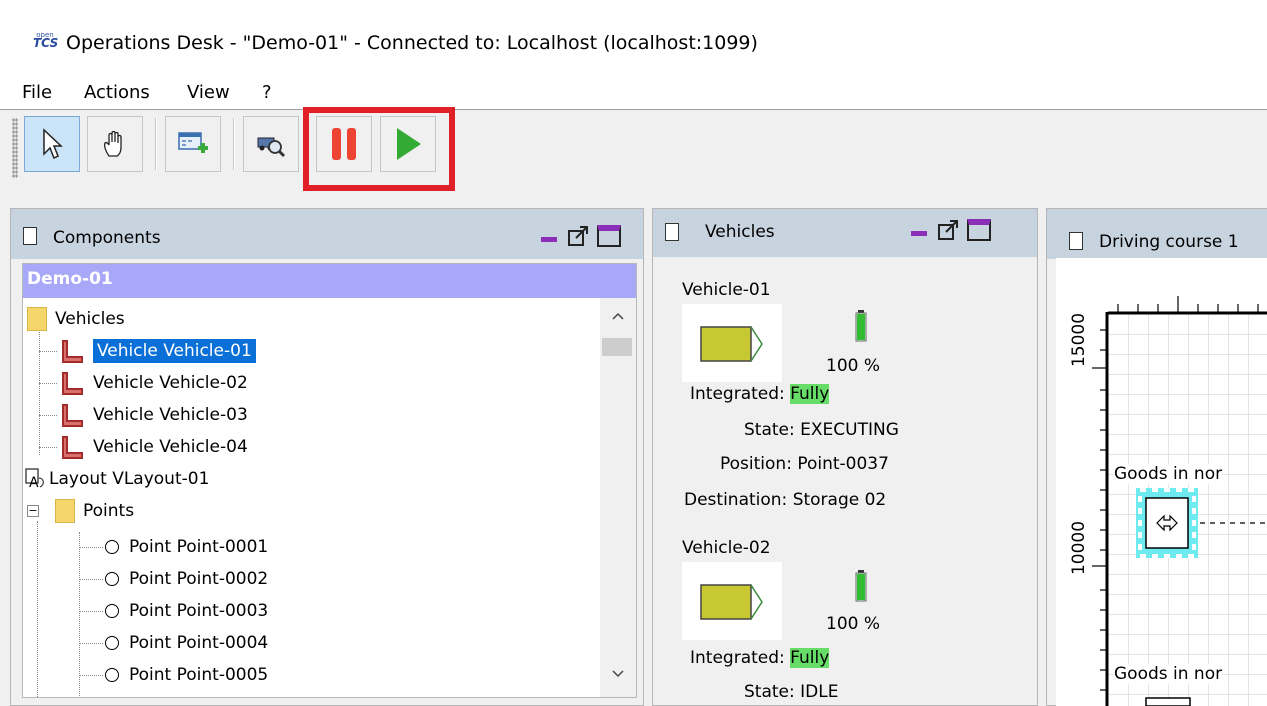 The width and height of the screenshot is (1267, 706). What do you see at coordinates (199, 643) in the screenshot?
I see `tree-item-label: Point Point-0004` at bounding box center [199, 643].